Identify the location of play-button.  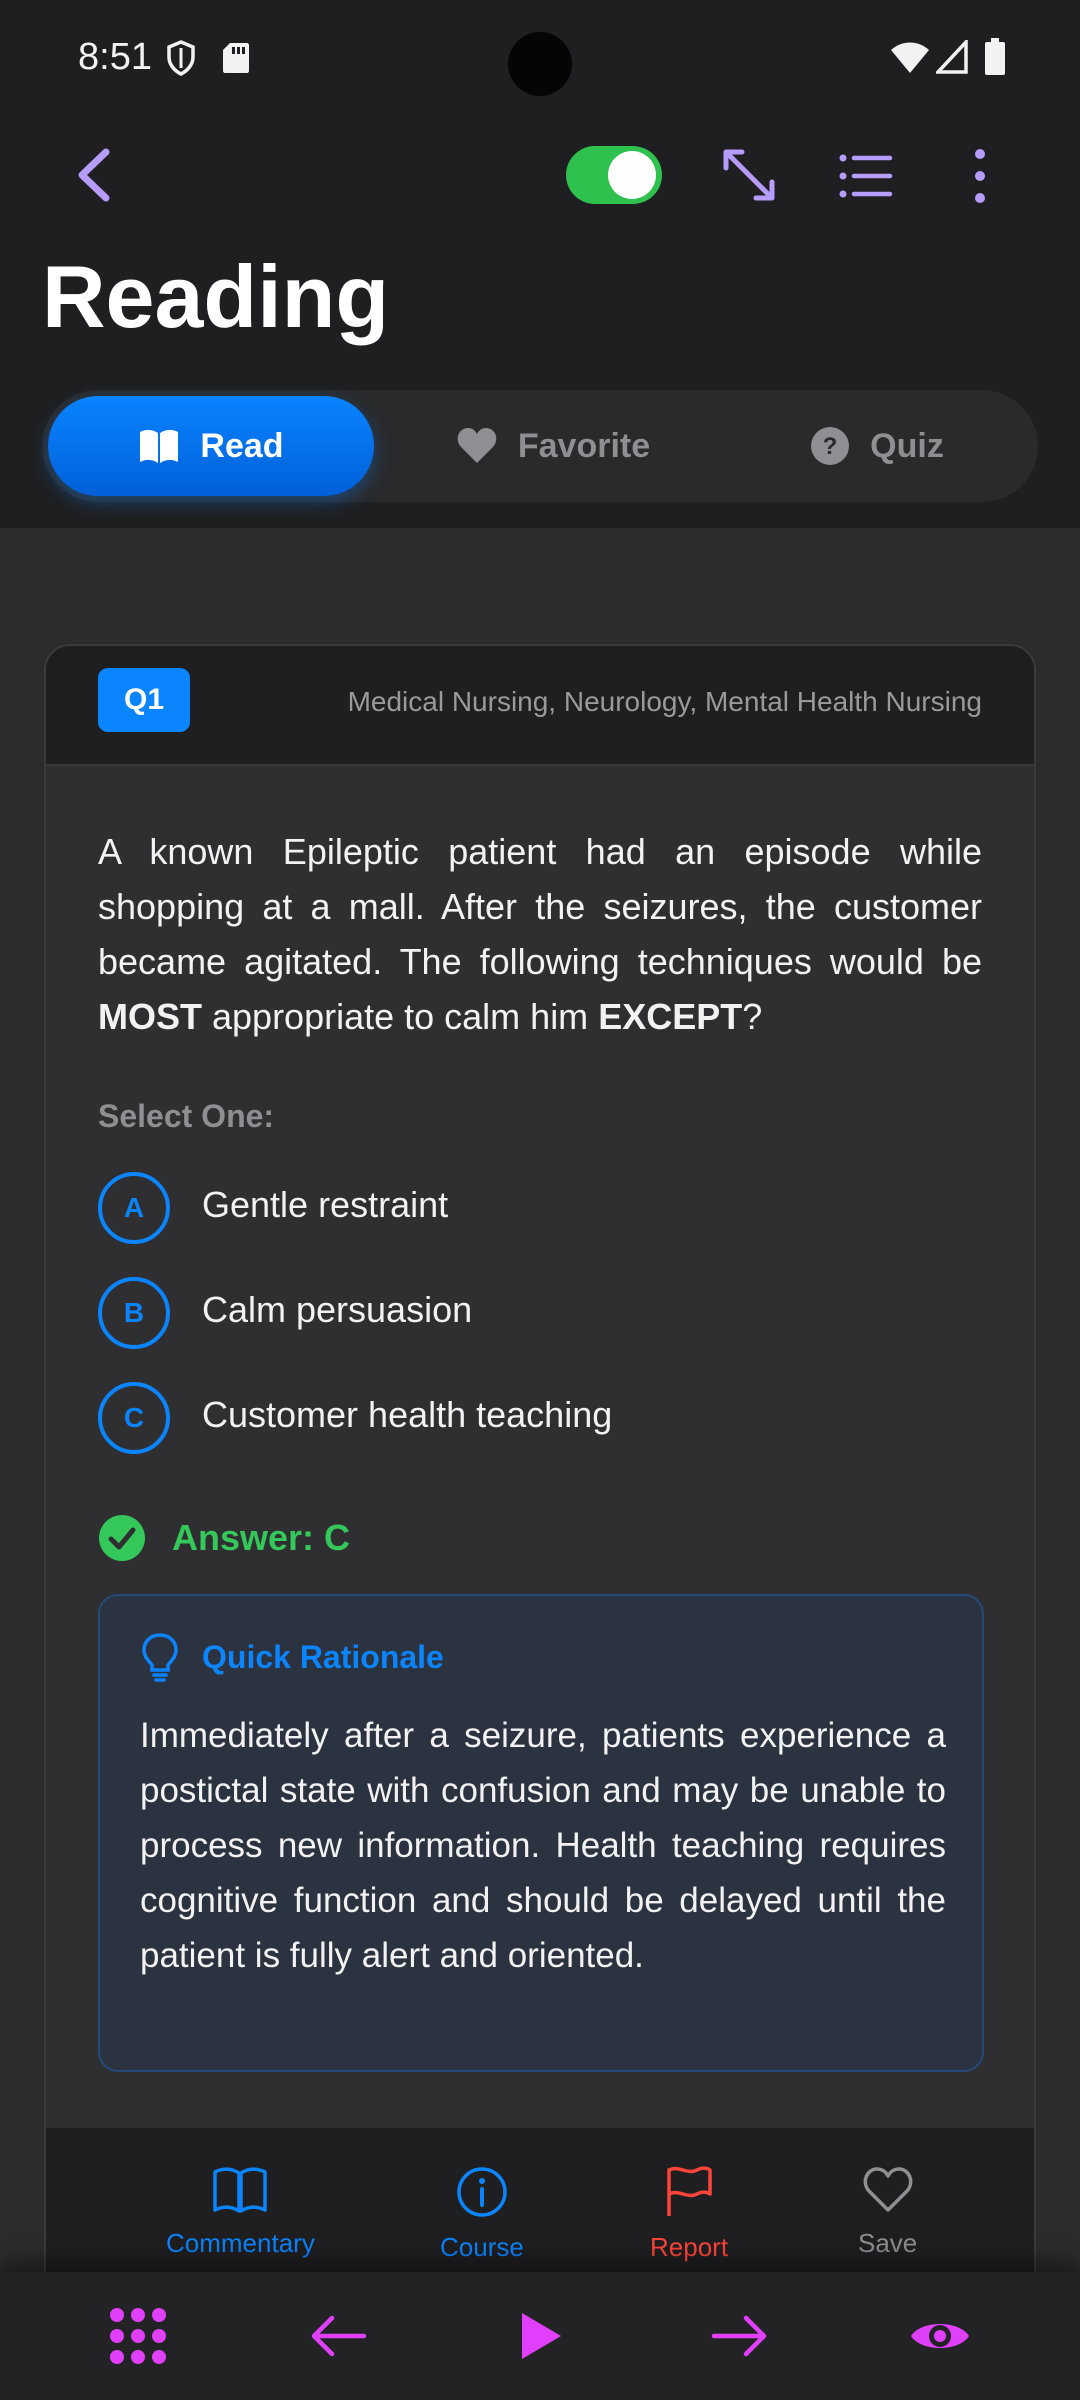
(540, 2336).